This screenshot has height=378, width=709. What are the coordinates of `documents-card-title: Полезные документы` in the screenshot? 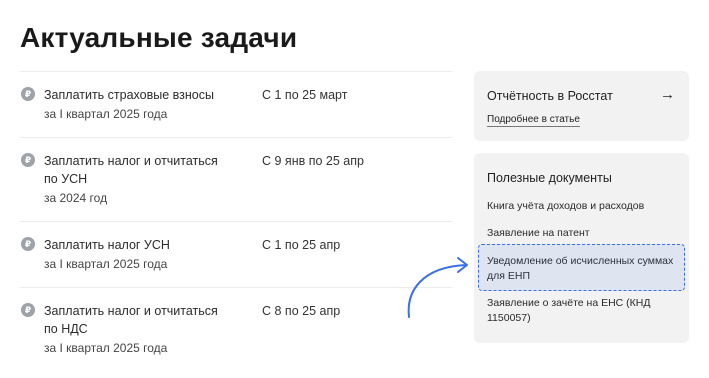 It's located at (549, 178).